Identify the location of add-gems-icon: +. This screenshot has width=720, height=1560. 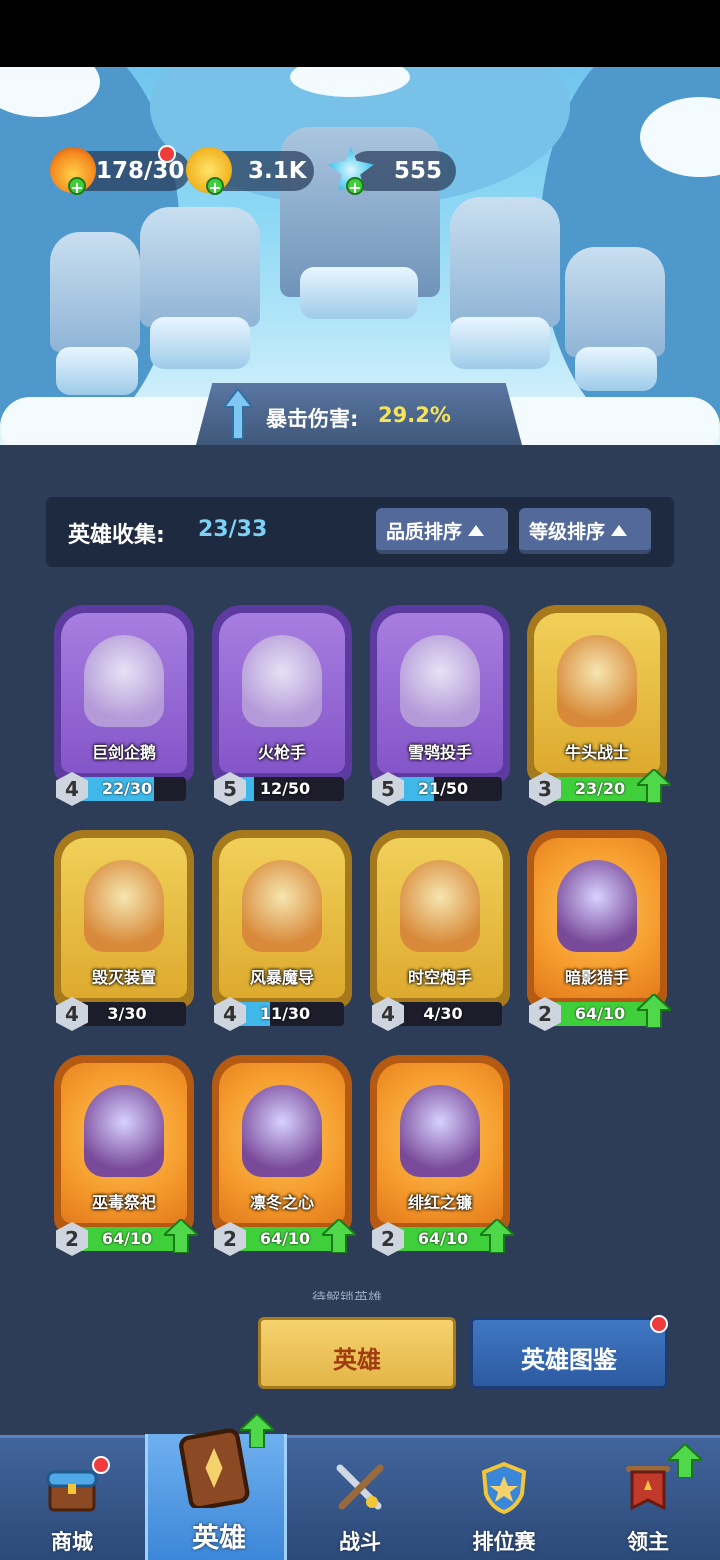
(355, 186).